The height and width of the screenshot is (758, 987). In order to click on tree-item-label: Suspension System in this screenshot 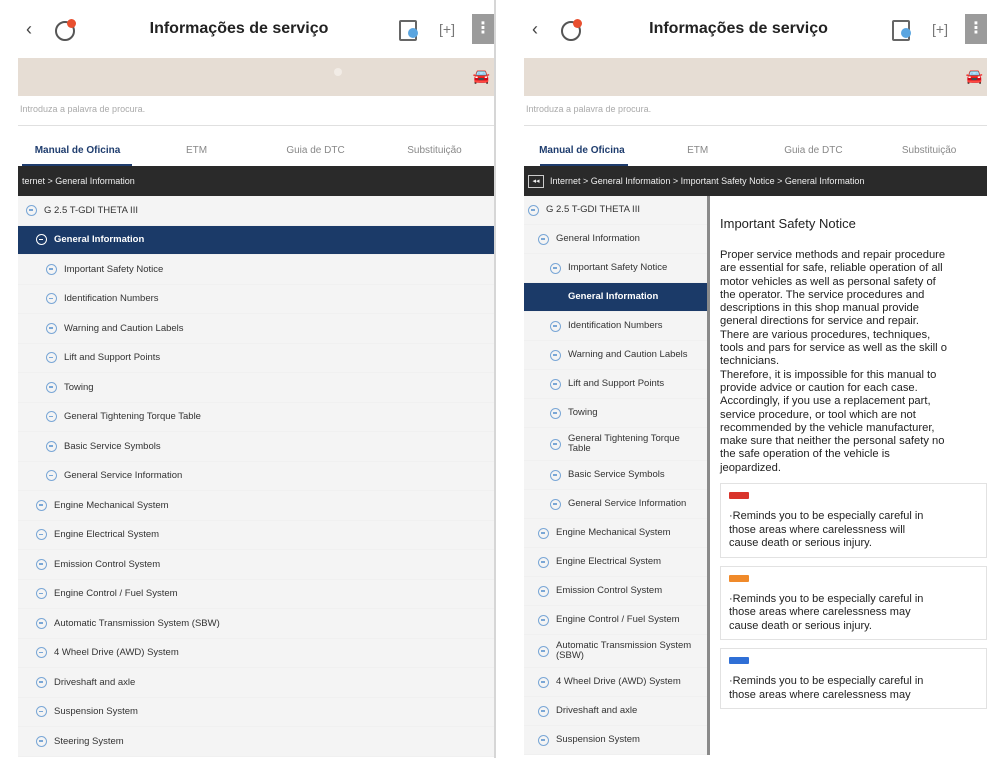, I will do `click(96, 712)`.